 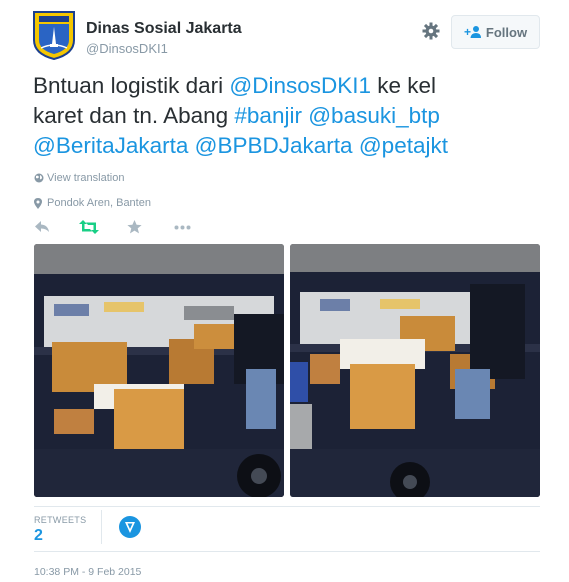 What do you see at coordinates (101, 527) in the screenshot?
I see `stats-separator` at bounding box center [101, 527].